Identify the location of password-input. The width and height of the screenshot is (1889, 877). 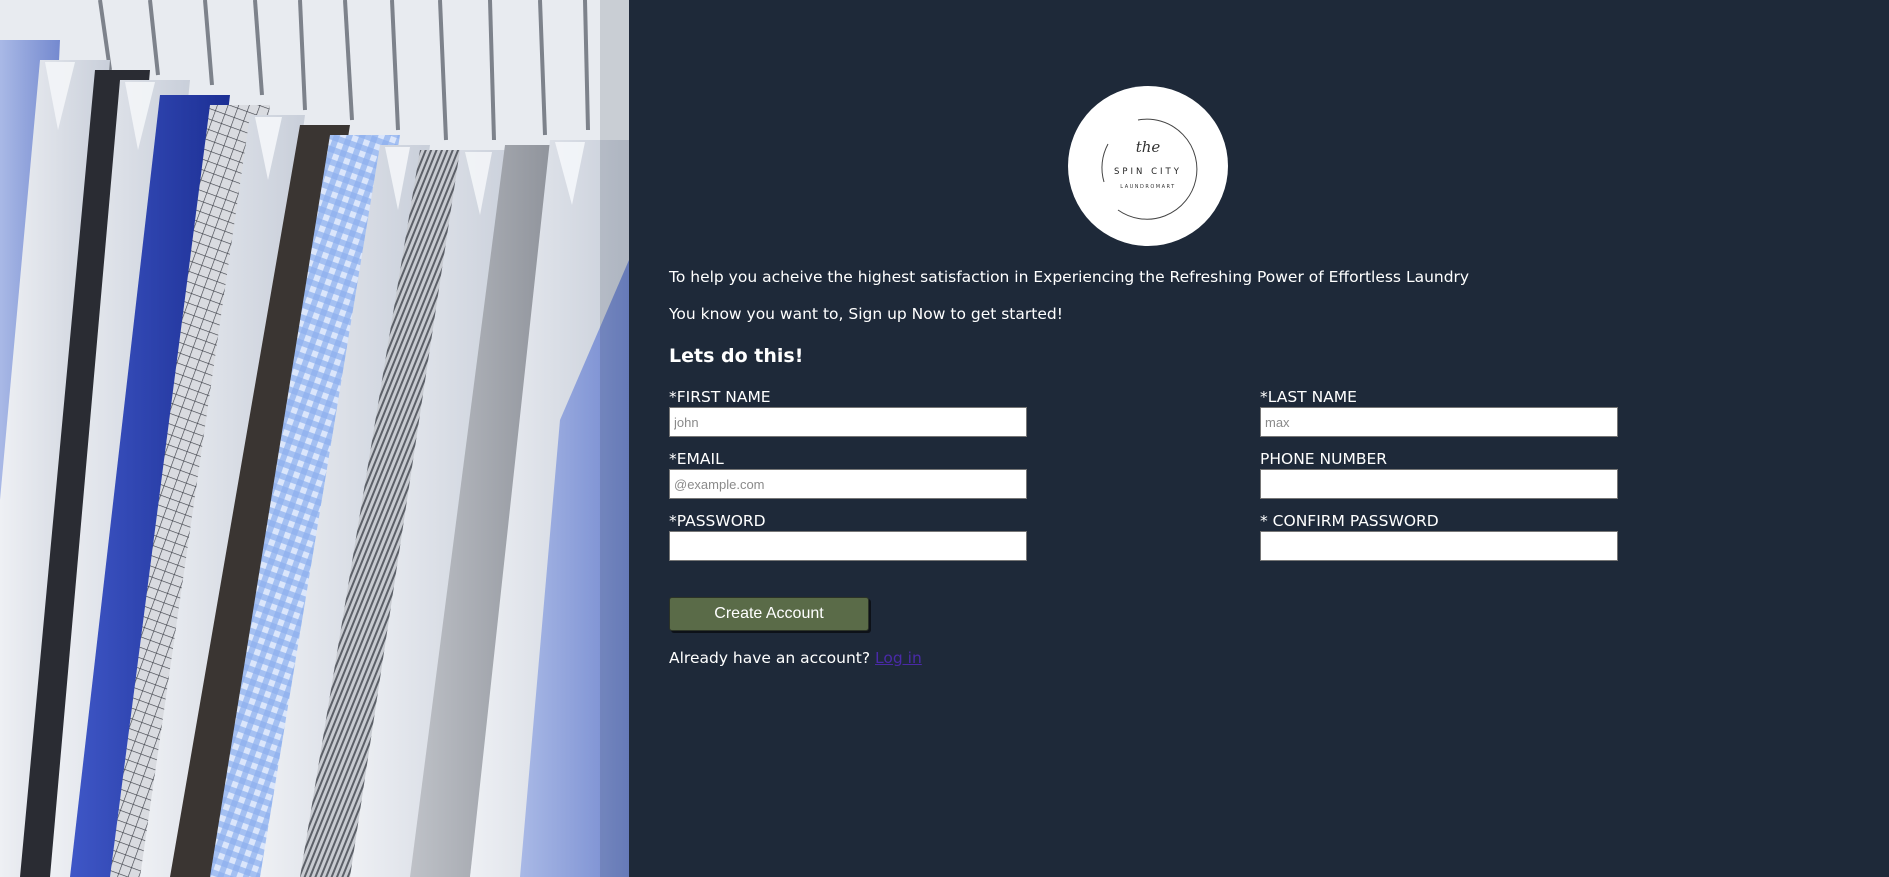
(848, 546).